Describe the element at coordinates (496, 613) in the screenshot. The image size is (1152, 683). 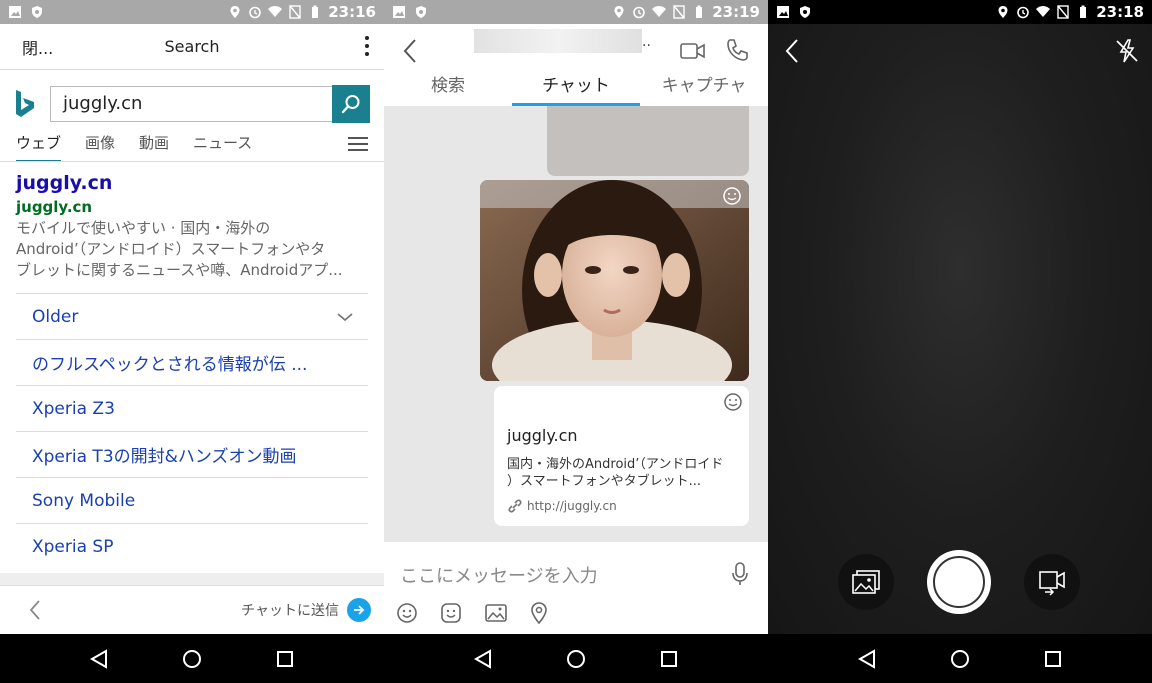
I see `image-icon` at that location.